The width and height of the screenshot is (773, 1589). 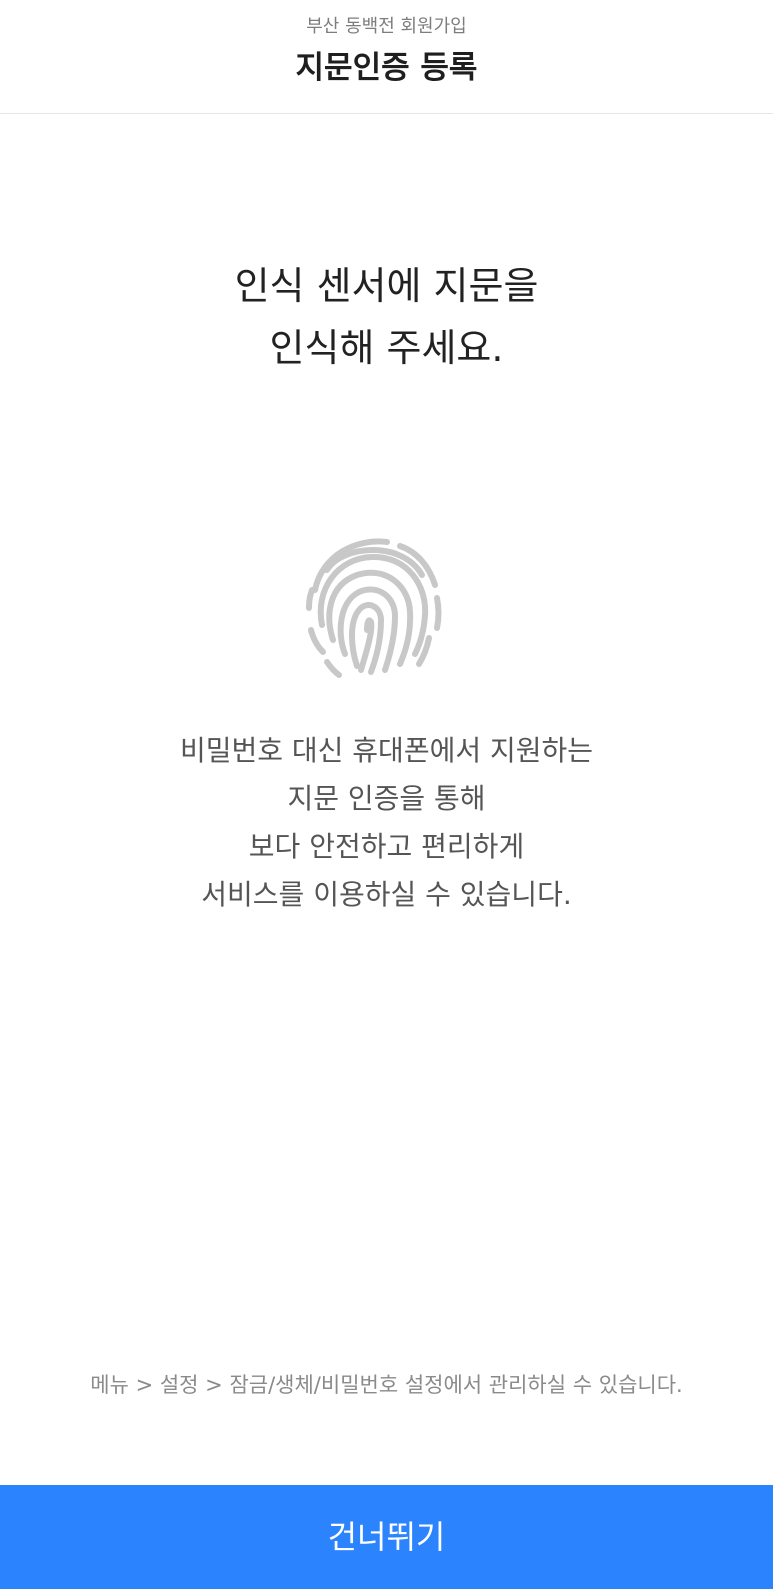 I want to click on instruction-heading: 인식 센서에 지문을 인식해 주세요., so click(x=386, y=317).